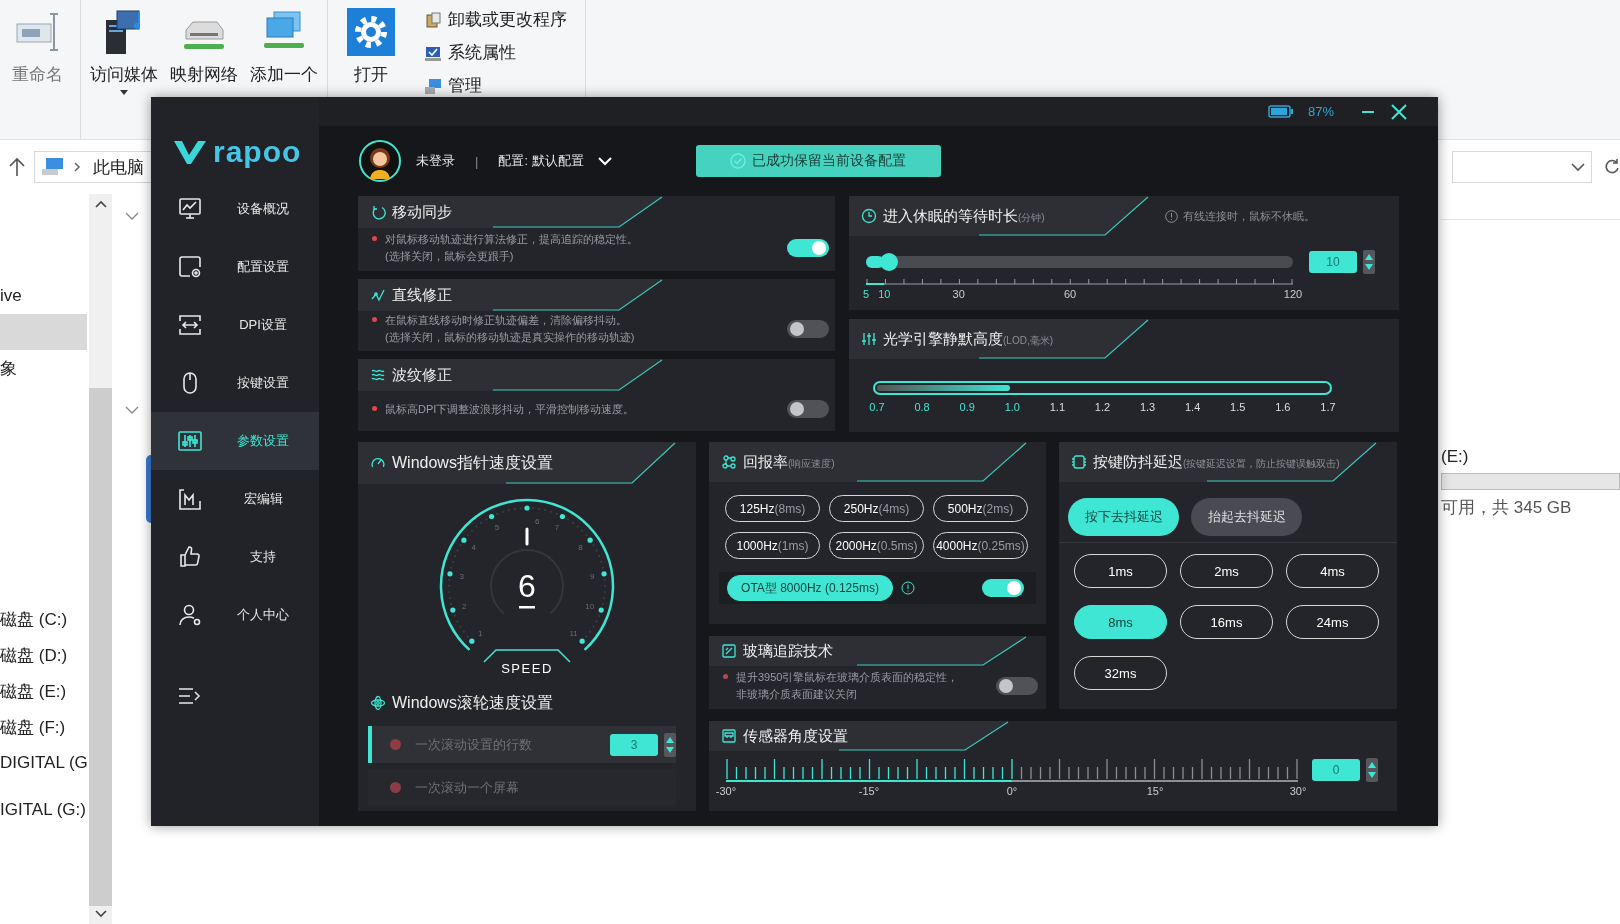 This screenshot has height=924, width=1620. Describe the element at coordinates (818, 161) in the screenshot. I see `status-banner: 已成功保留当前设备配置` at that location.